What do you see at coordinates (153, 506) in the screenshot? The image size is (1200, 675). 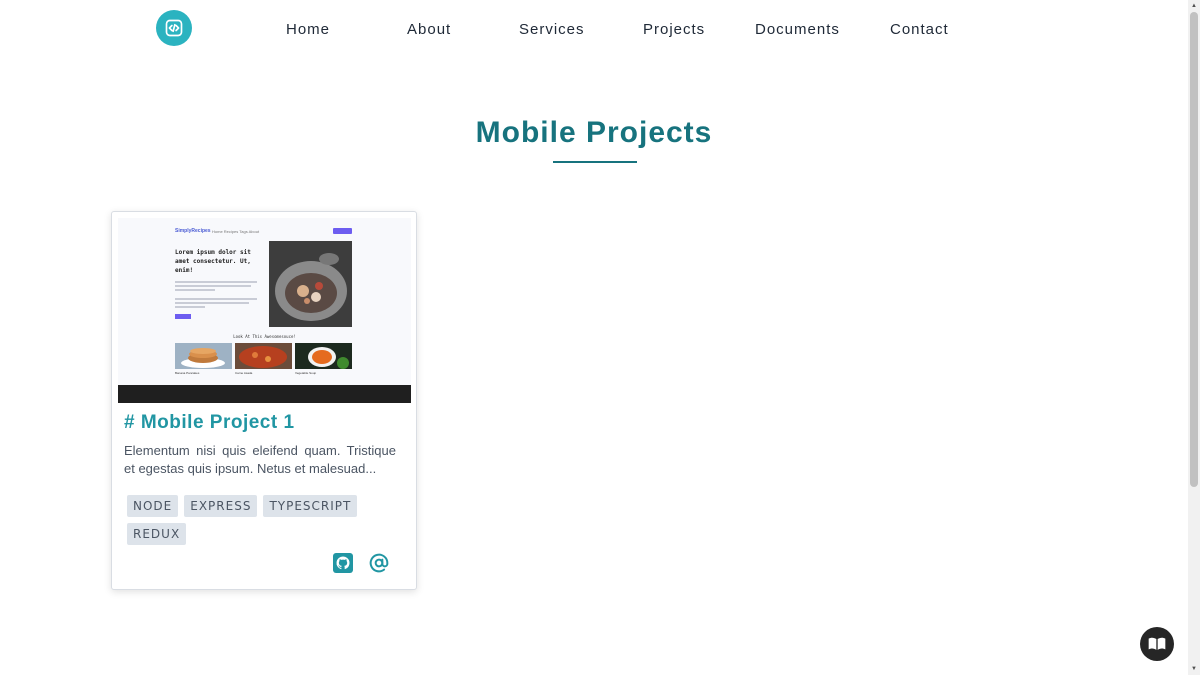 I see `tag-node: NODE` at bounding box center [153, 506].